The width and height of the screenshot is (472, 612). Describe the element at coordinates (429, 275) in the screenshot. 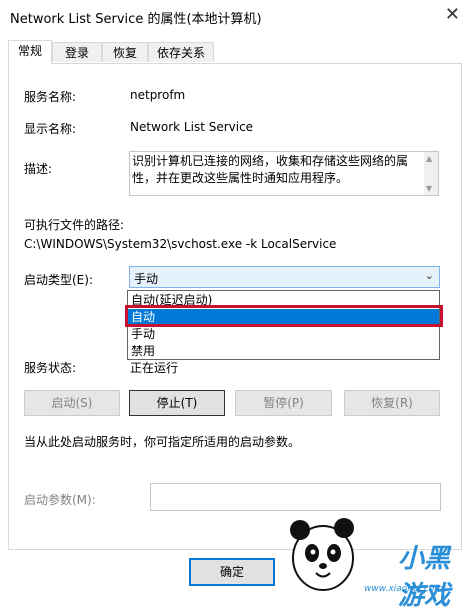

I see `chevron-down-icon: ⌄` at that location.